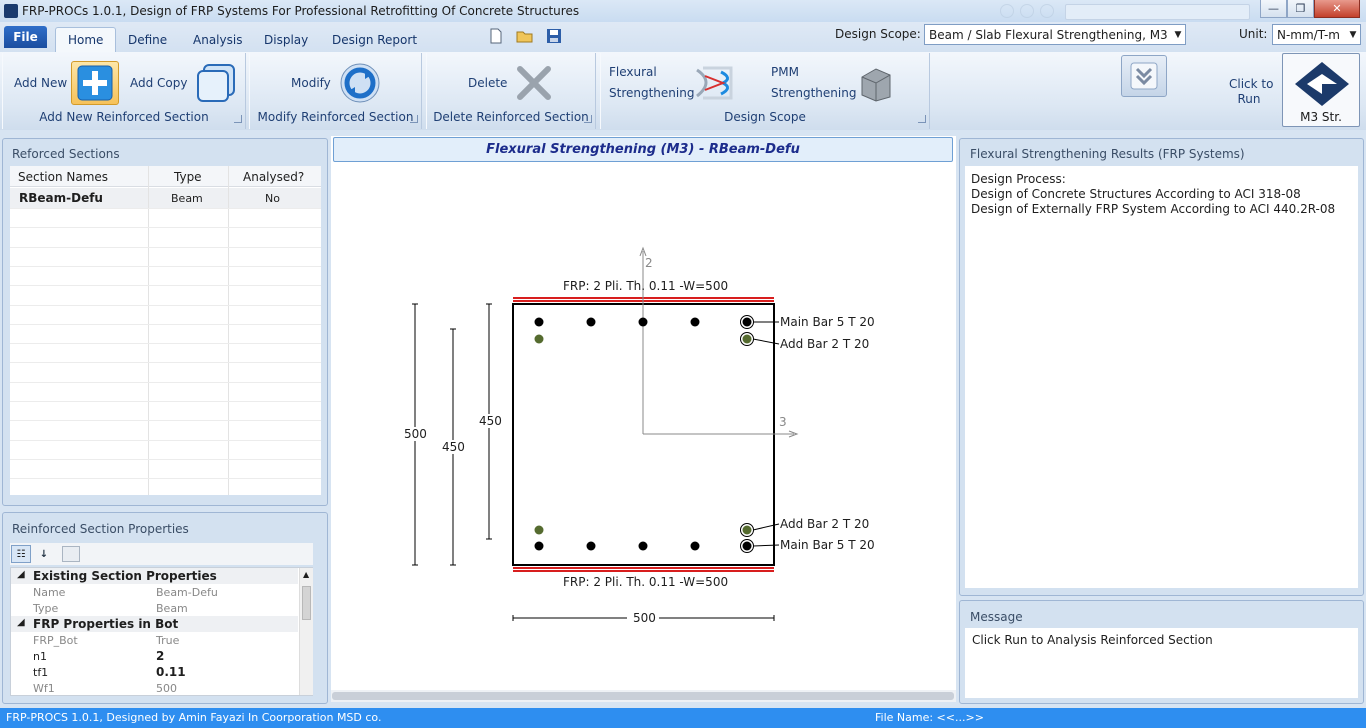 The height and width of the screenshot is (728, 1366). Describe the element at coordinates (147, 39) in the screenshot. I see `tab-define: Define` at that location.